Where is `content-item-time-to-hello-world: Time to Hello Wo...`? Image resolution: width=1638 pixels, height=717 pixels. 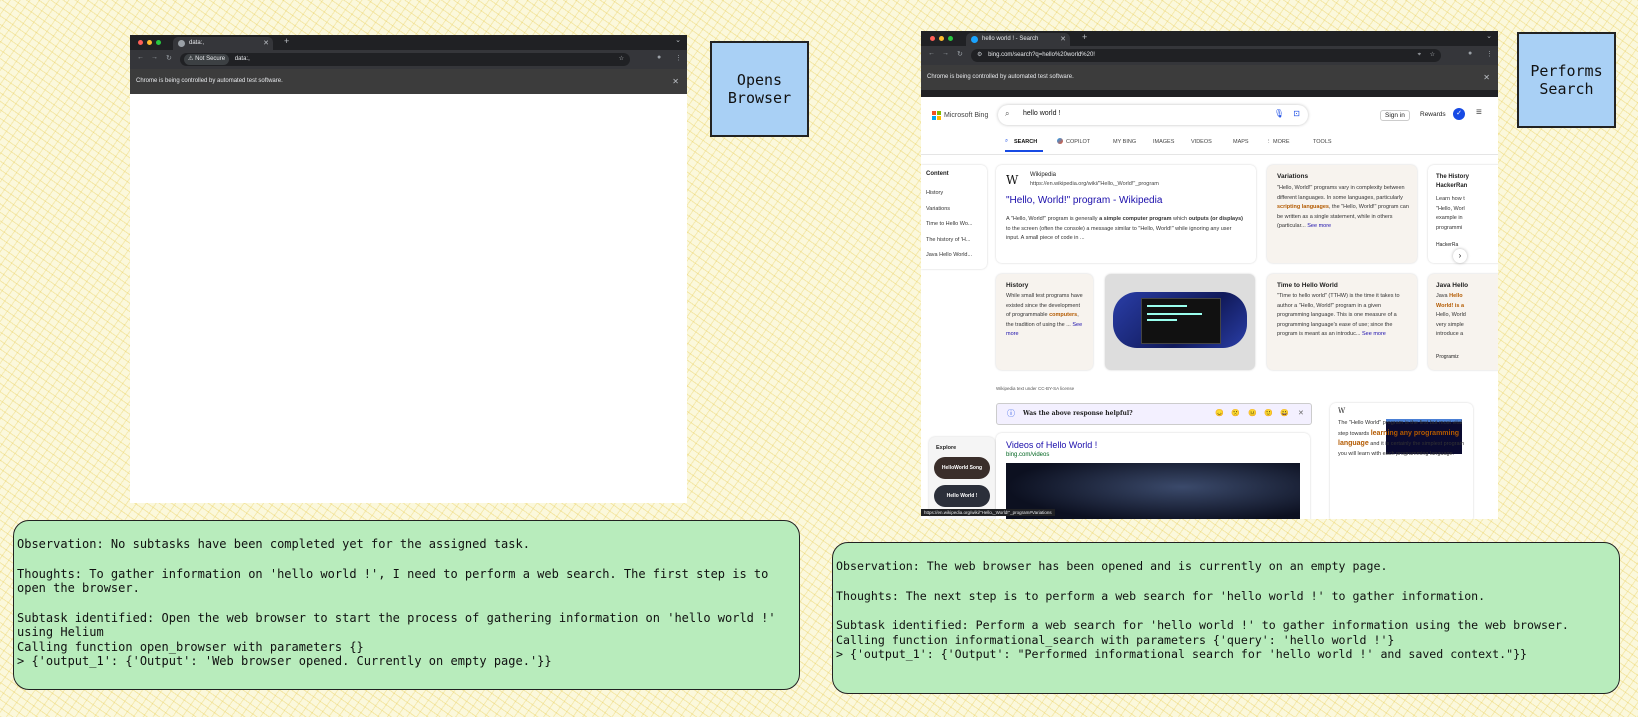
content-item-time-to-hello-world: Time to Hello Wo... is located at coordinates (949, 225).